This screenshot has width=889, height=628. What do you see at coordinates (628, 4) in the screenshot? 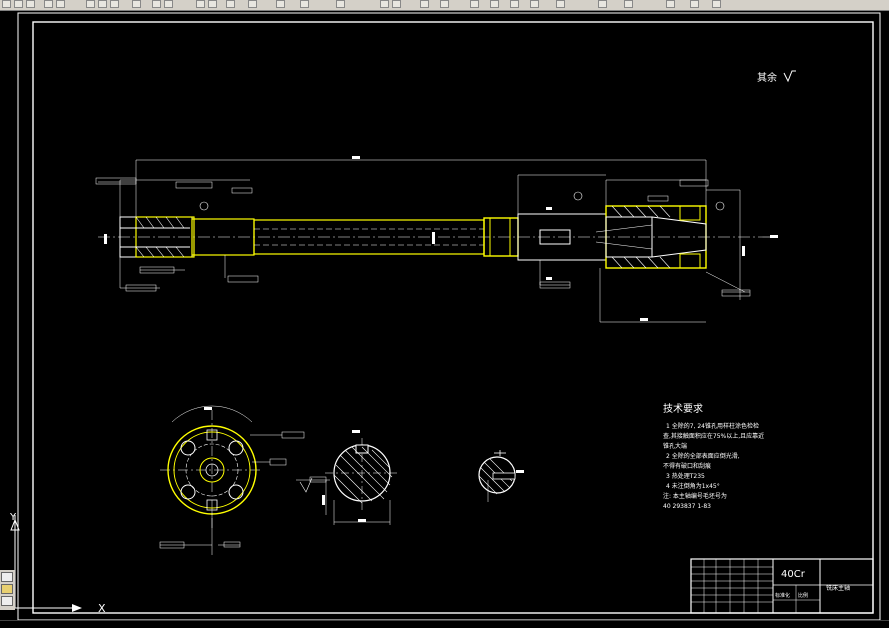
I see `grid-icon` at bounding box center [628, 4].